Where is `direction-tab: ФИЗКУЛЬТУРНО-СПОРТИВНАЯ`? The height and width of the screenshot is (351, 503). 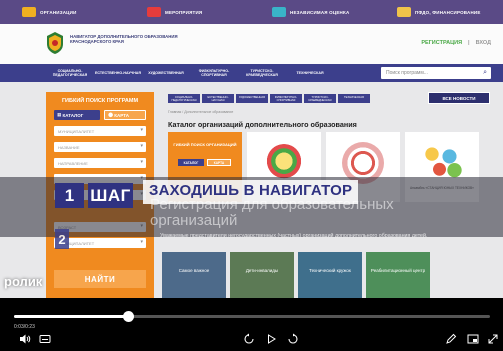
direction-tab: ФИЗКУЛЬТУРНО-СПОРТИВНАЯ is located at coordinates (286, 98).